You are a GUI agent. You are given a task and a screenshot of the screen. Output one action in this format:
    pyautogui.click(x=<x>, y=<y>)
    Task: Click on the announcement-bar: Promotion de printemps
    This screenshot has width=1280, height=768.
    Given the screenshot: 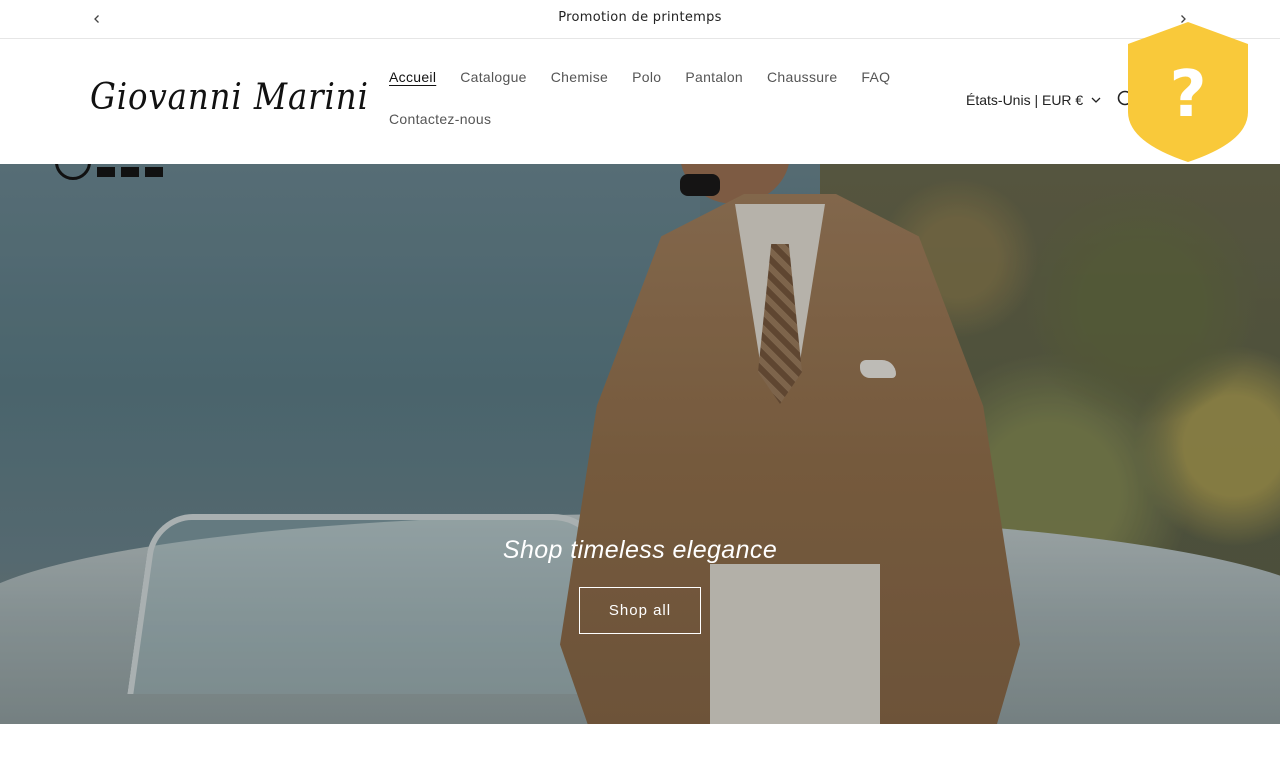 What is the action you would take?
    pyautogui.click(x=640, y=19)
    